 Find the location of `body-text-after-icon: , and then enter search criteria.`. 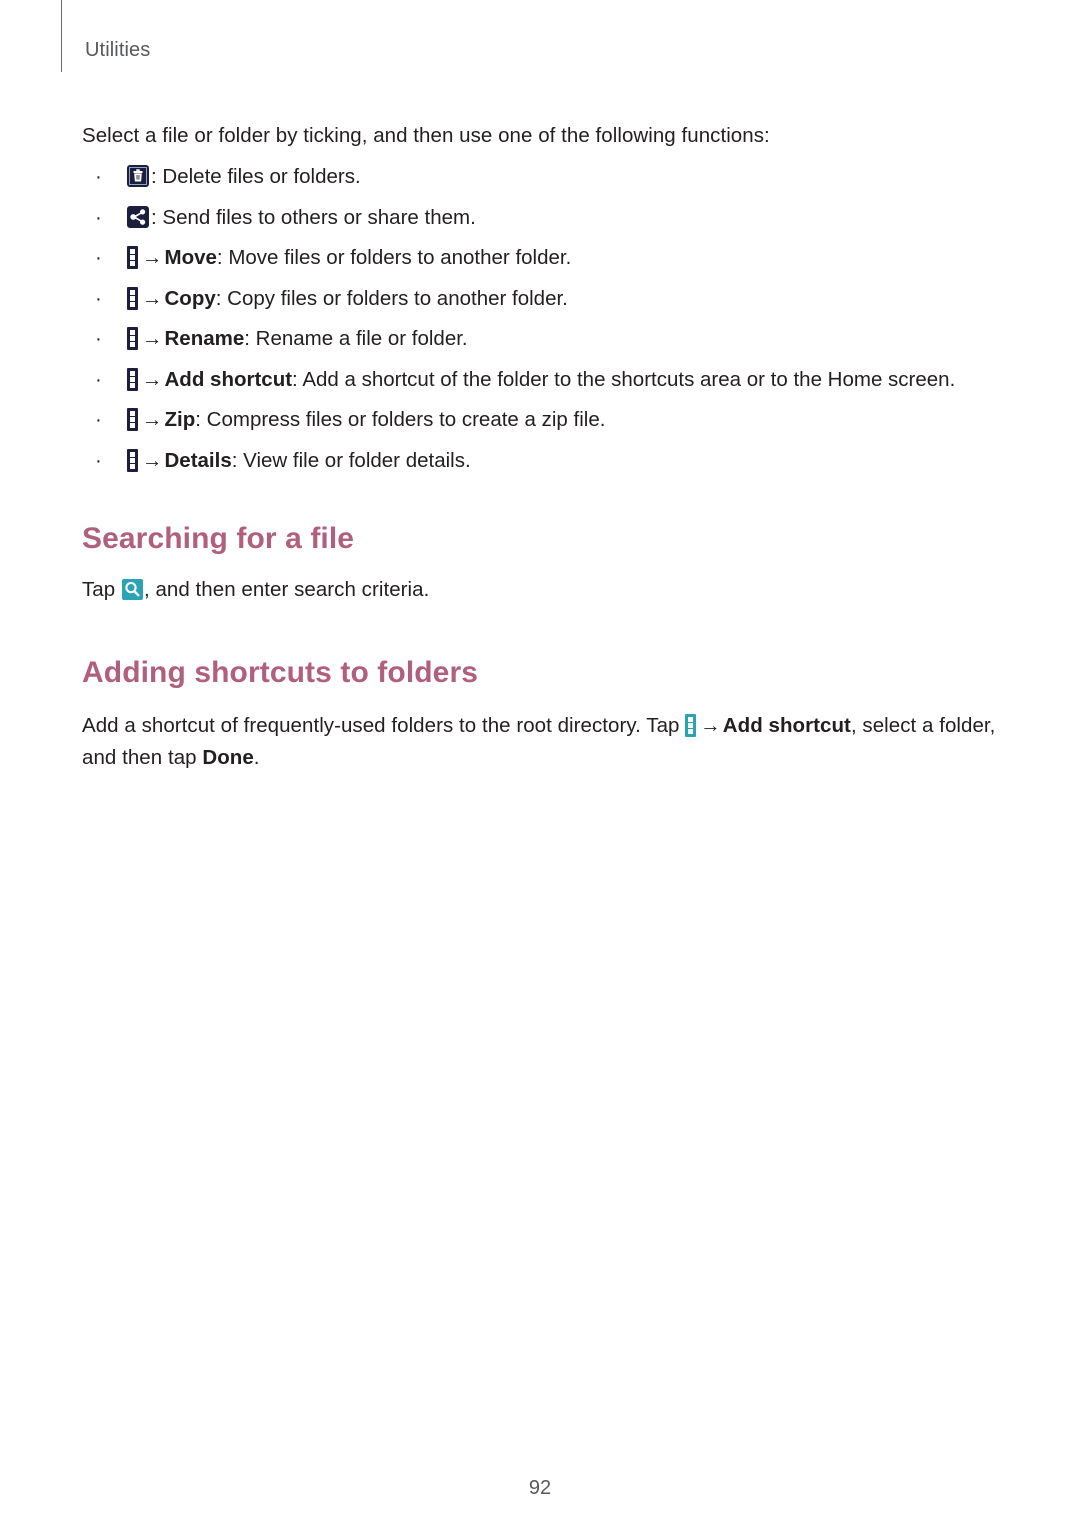

body-text-after-icon: , and then enter search criteria. is located at coordinates (286, 589).